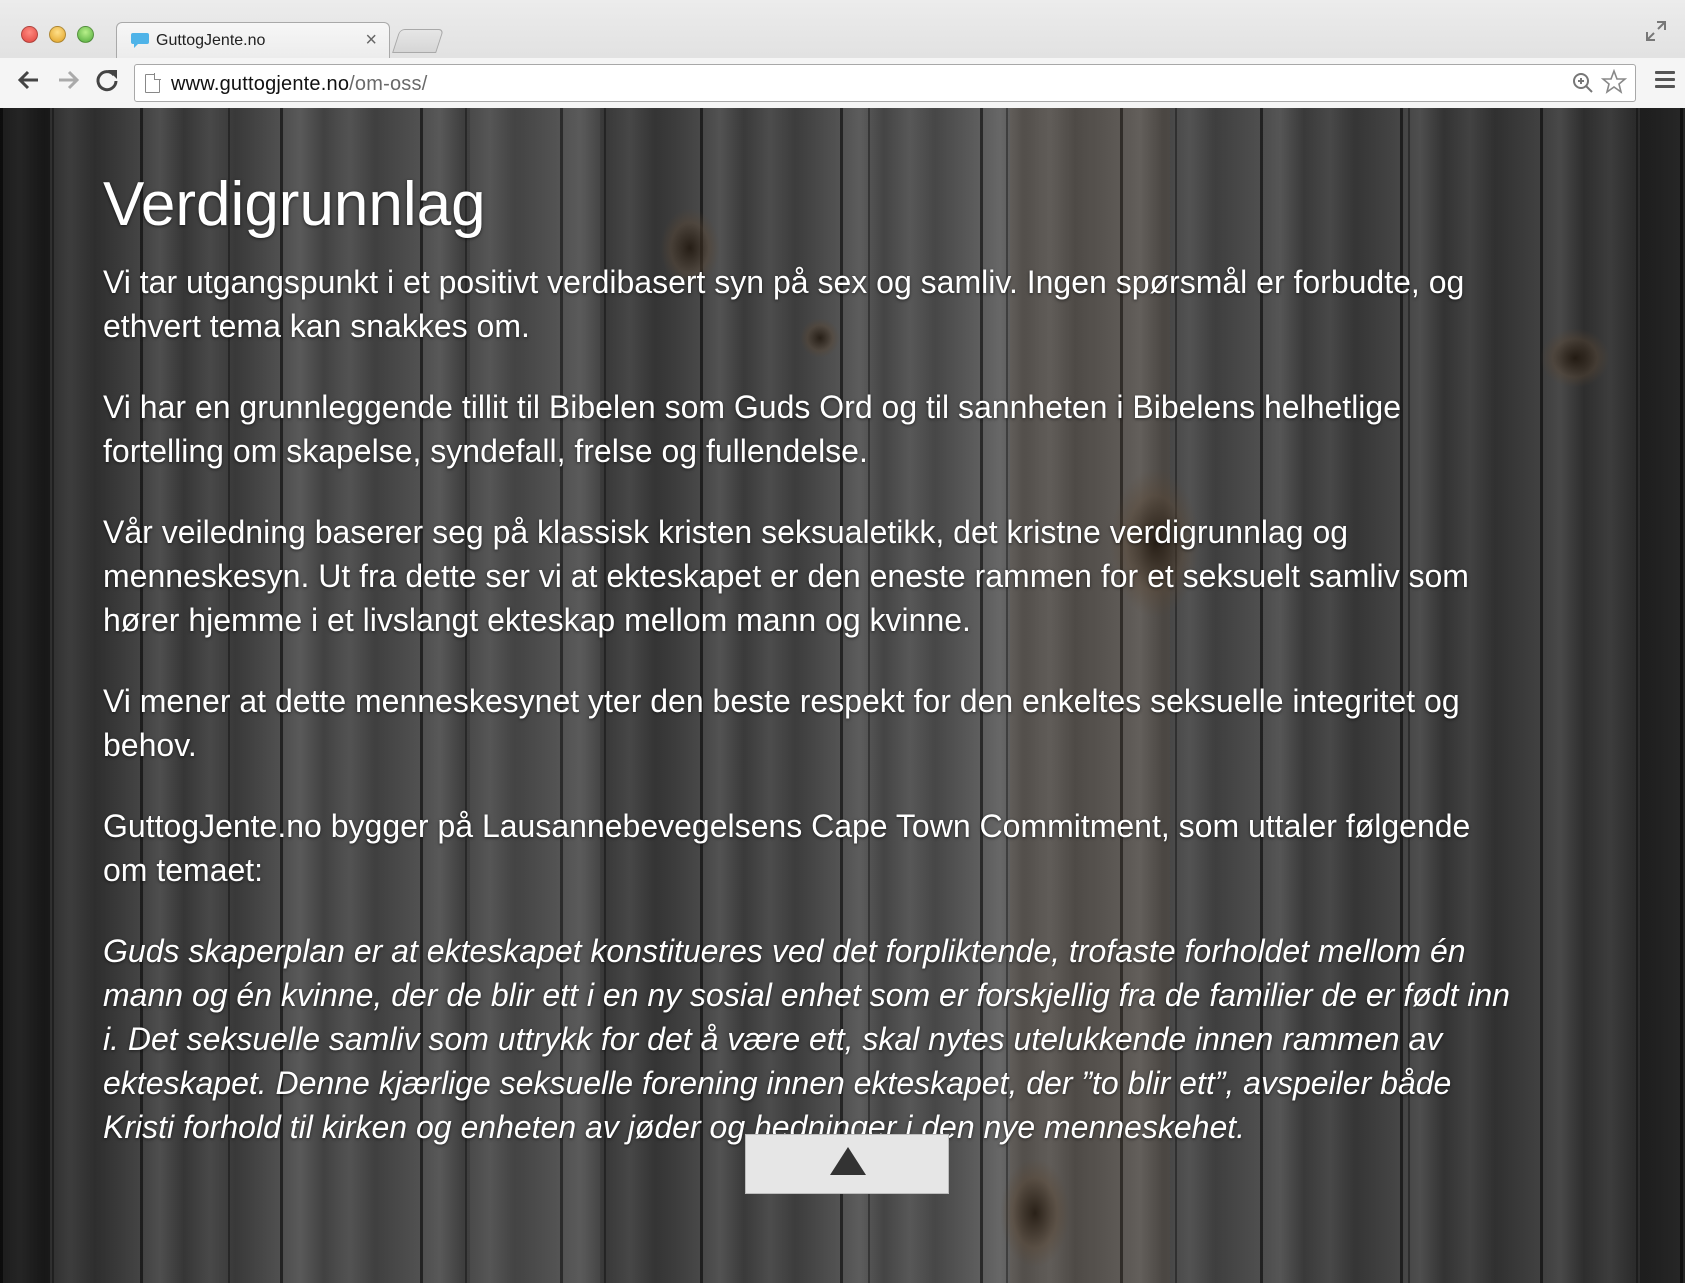  I want to click on tab-title: GuttogJente.no, so click(211, 40).